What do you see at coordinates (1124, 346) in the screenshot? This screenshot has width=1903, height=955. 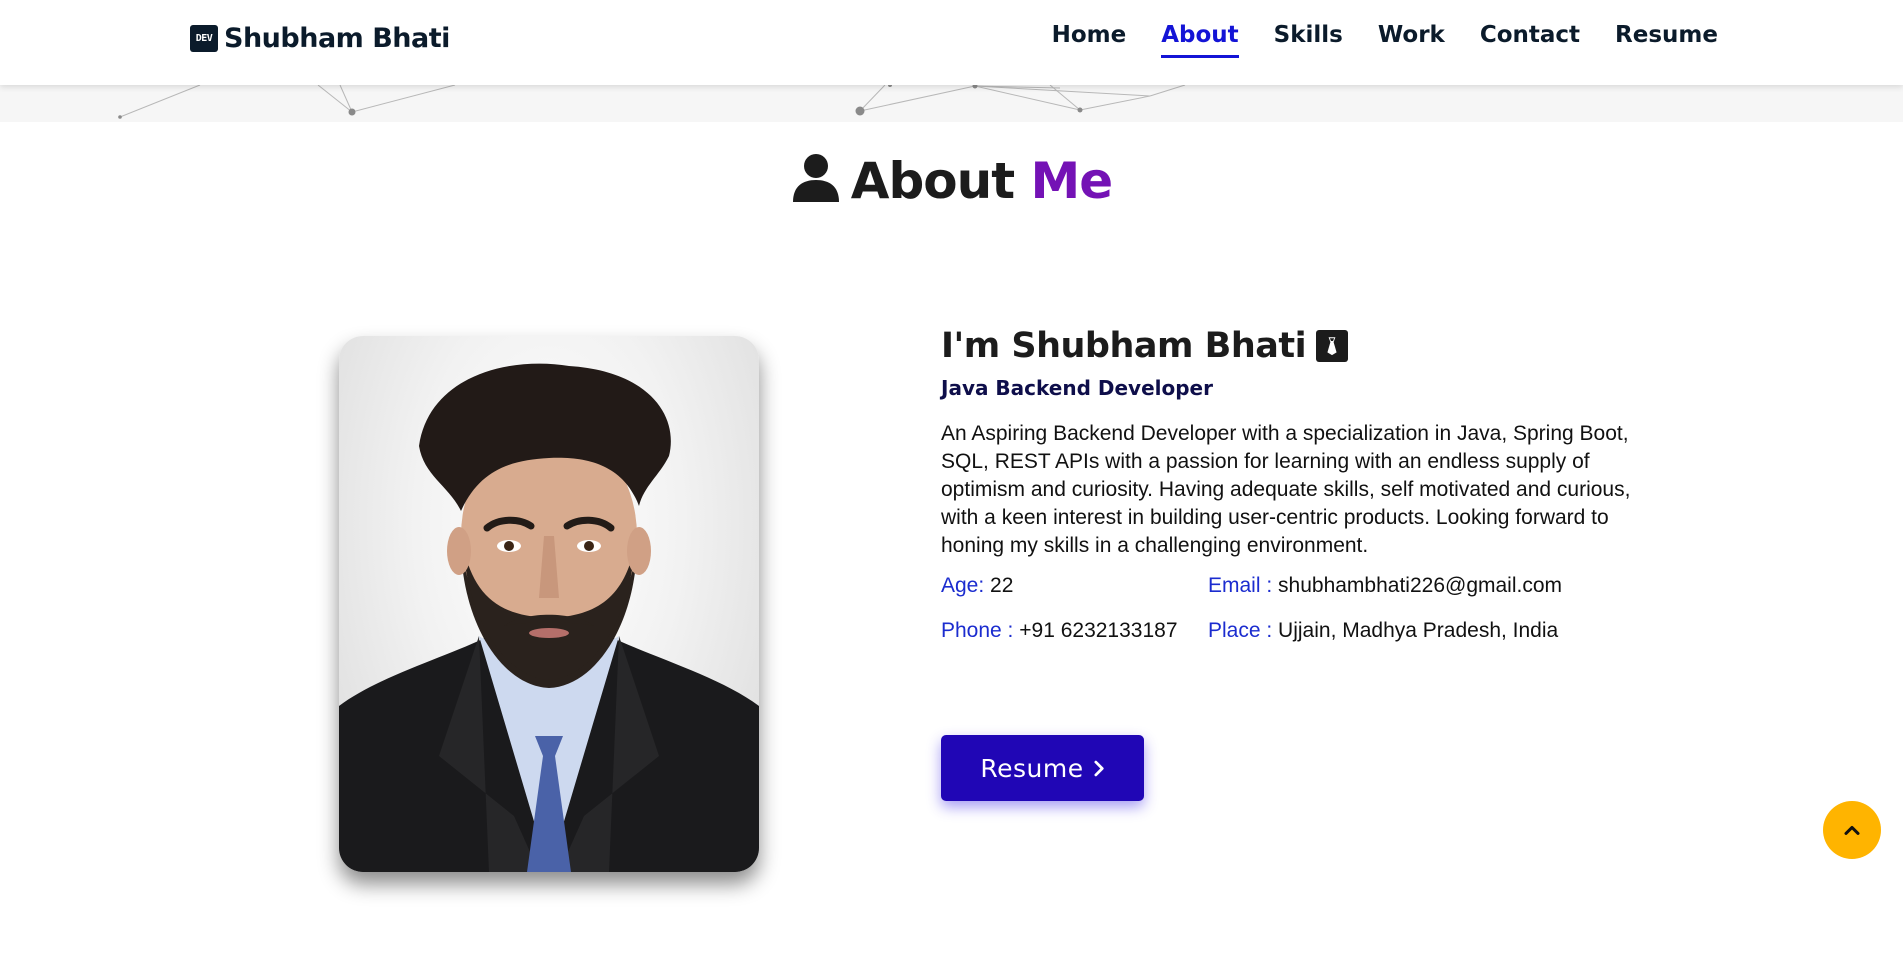 I see `greeting-text: I'm Shubham Bhati` at bounding box center [1124, 346].